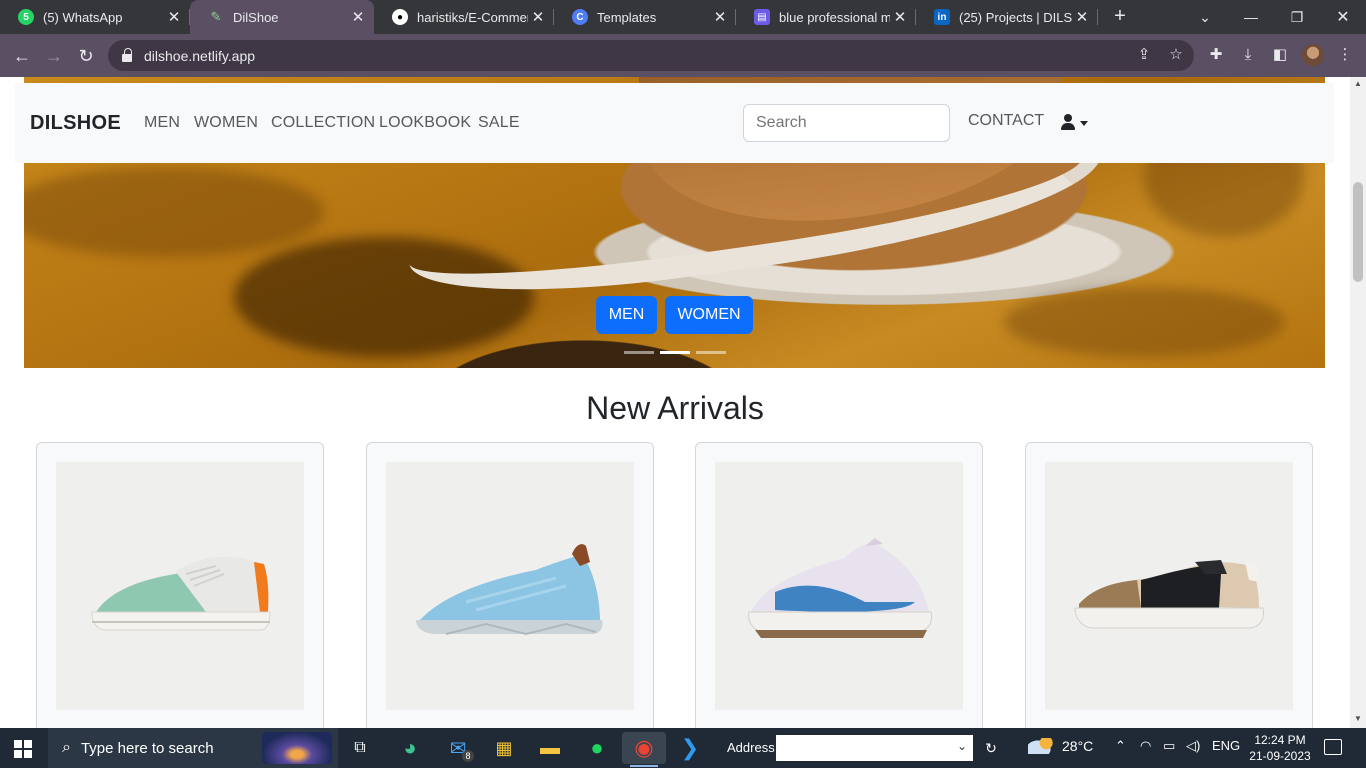 This screenshot has width=1366, height=768. I want to click on weather-widget: 28°C, so click(1060, 746).